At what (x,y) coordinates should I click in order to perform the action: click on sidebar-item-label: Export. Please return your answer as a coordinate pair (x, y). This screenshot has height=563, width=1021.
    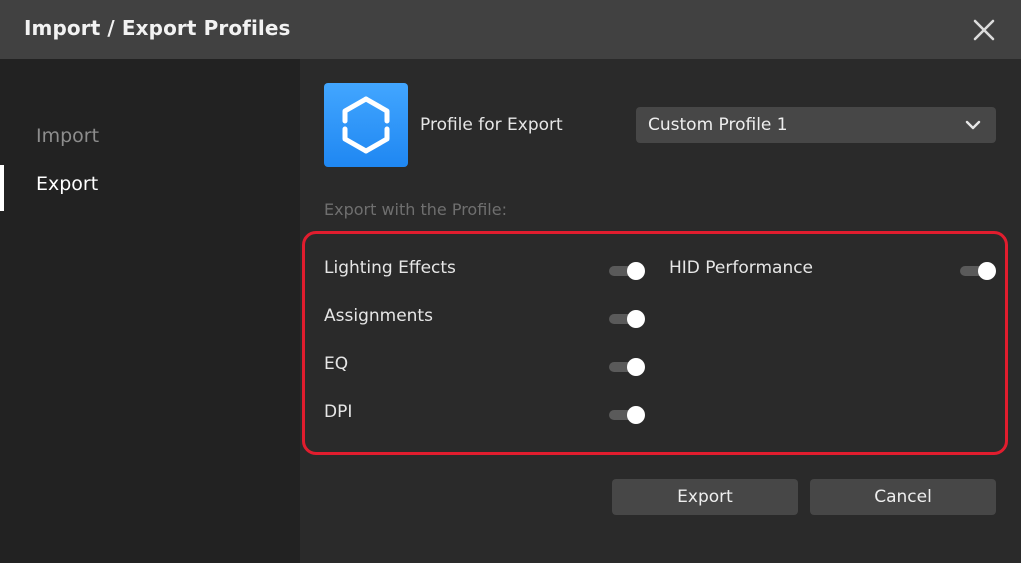
    Looking at the image, I should click on (67, 184).